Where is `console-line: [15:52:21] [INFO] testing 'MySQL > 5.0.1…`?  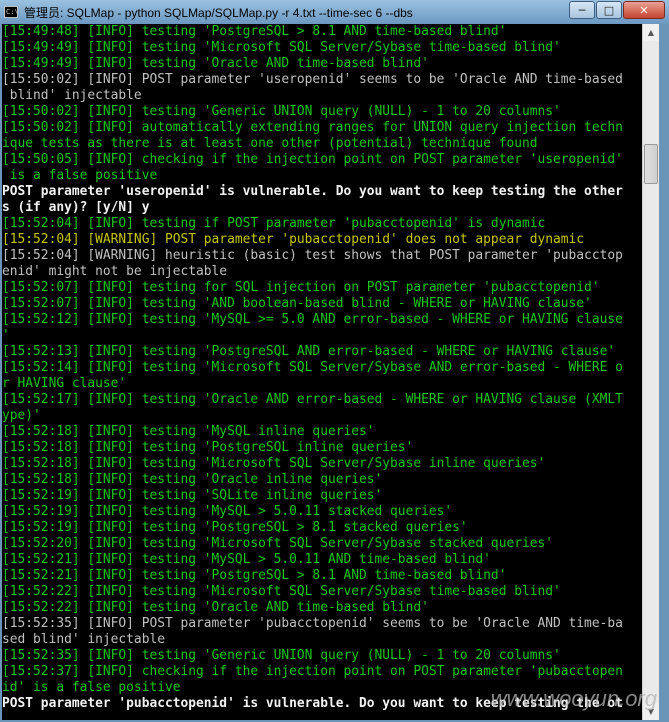
console-line: [15:52:21] [INFO] testing 'MySQL > 5.0.1… is located at coordinates (246, 559).